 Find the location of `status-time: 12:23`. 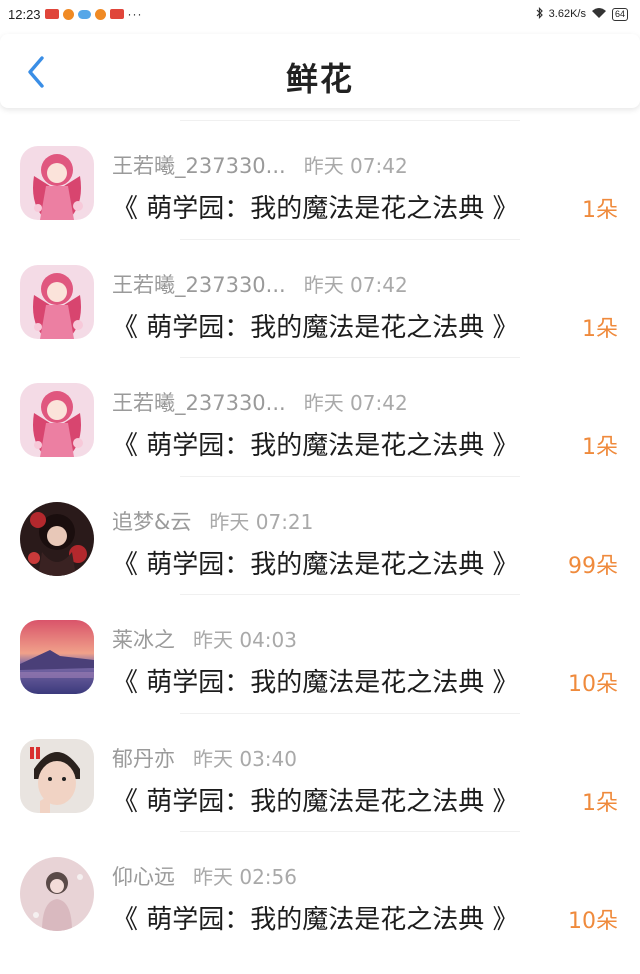

status-time: 12:23 is located at coordinates (24, 14).